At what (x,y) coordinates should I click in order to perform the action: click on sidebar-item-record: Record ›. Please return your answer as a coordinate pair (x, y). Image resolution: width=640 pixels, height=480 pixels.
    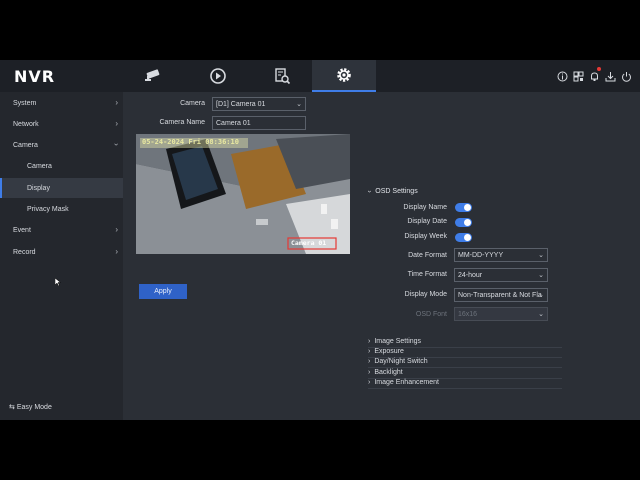
    Looking at the image, I should click on (61, 252).